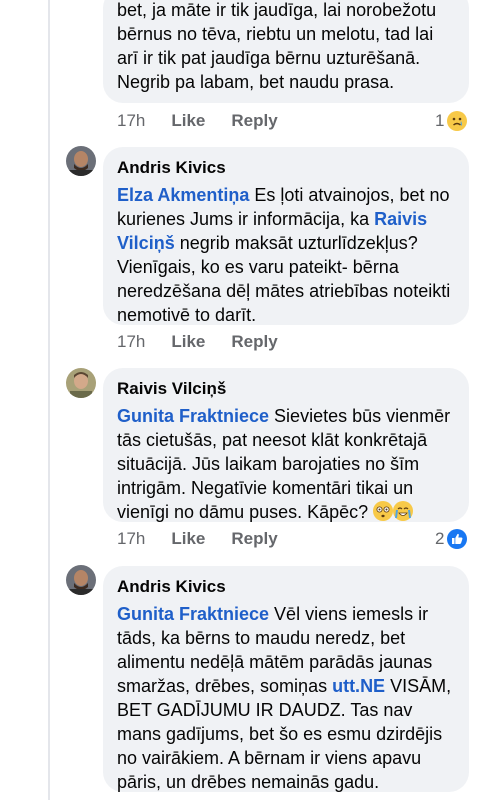  What do you see at coordinates (440, 120) in the screenshot?
I see `reaction-count: 1` at bounding box center [440, 120].